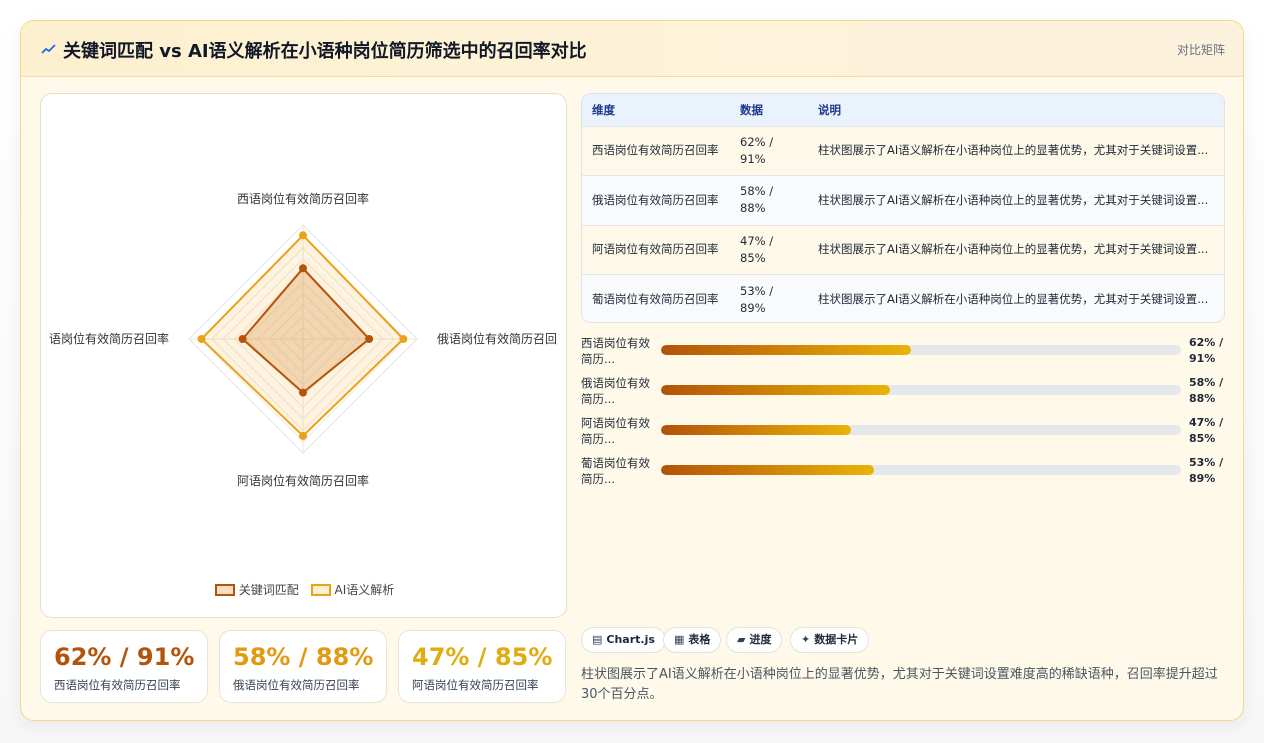  I want to click on chart-legend: 关键词匹配 AI语义解析, so click(304, 589).